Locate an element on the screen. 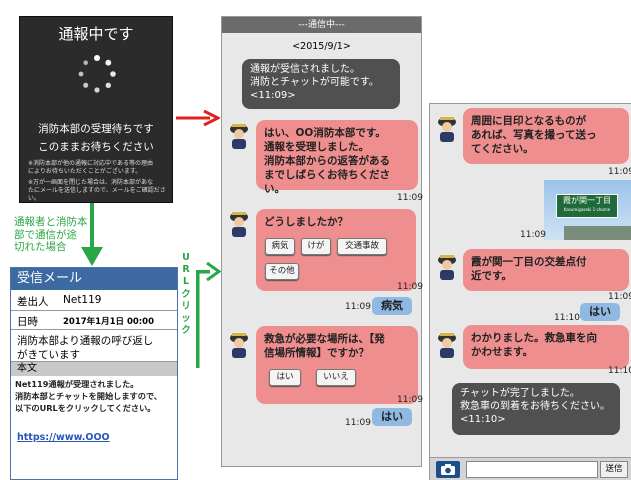  email-header: 受信メール is located at coordinates (94, 279).